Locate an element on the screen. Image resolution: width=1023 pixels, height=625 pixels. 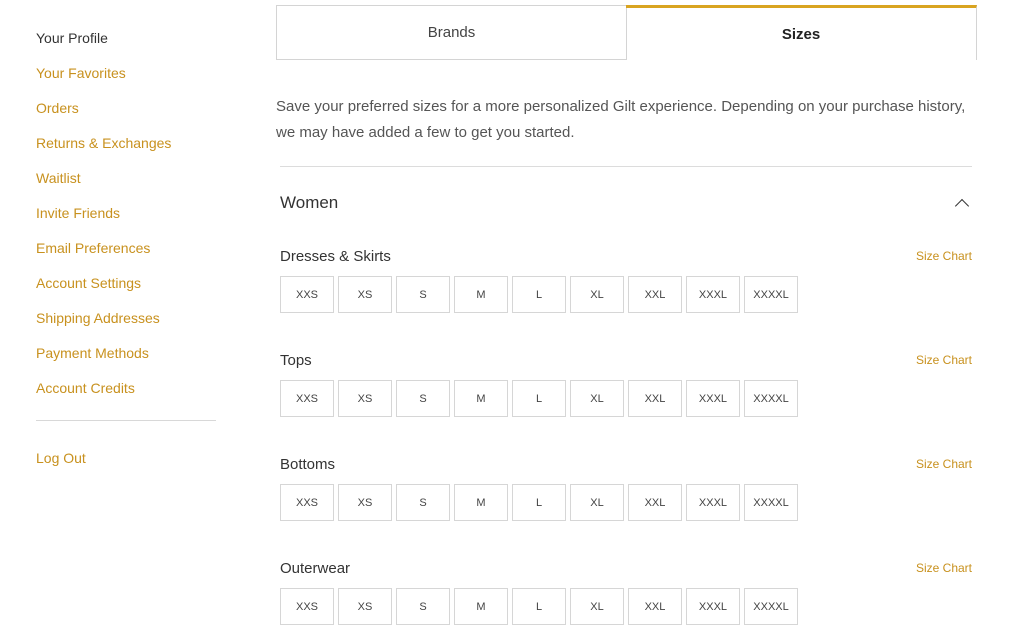
category-title: Tops is located at coordinates (296, 360).